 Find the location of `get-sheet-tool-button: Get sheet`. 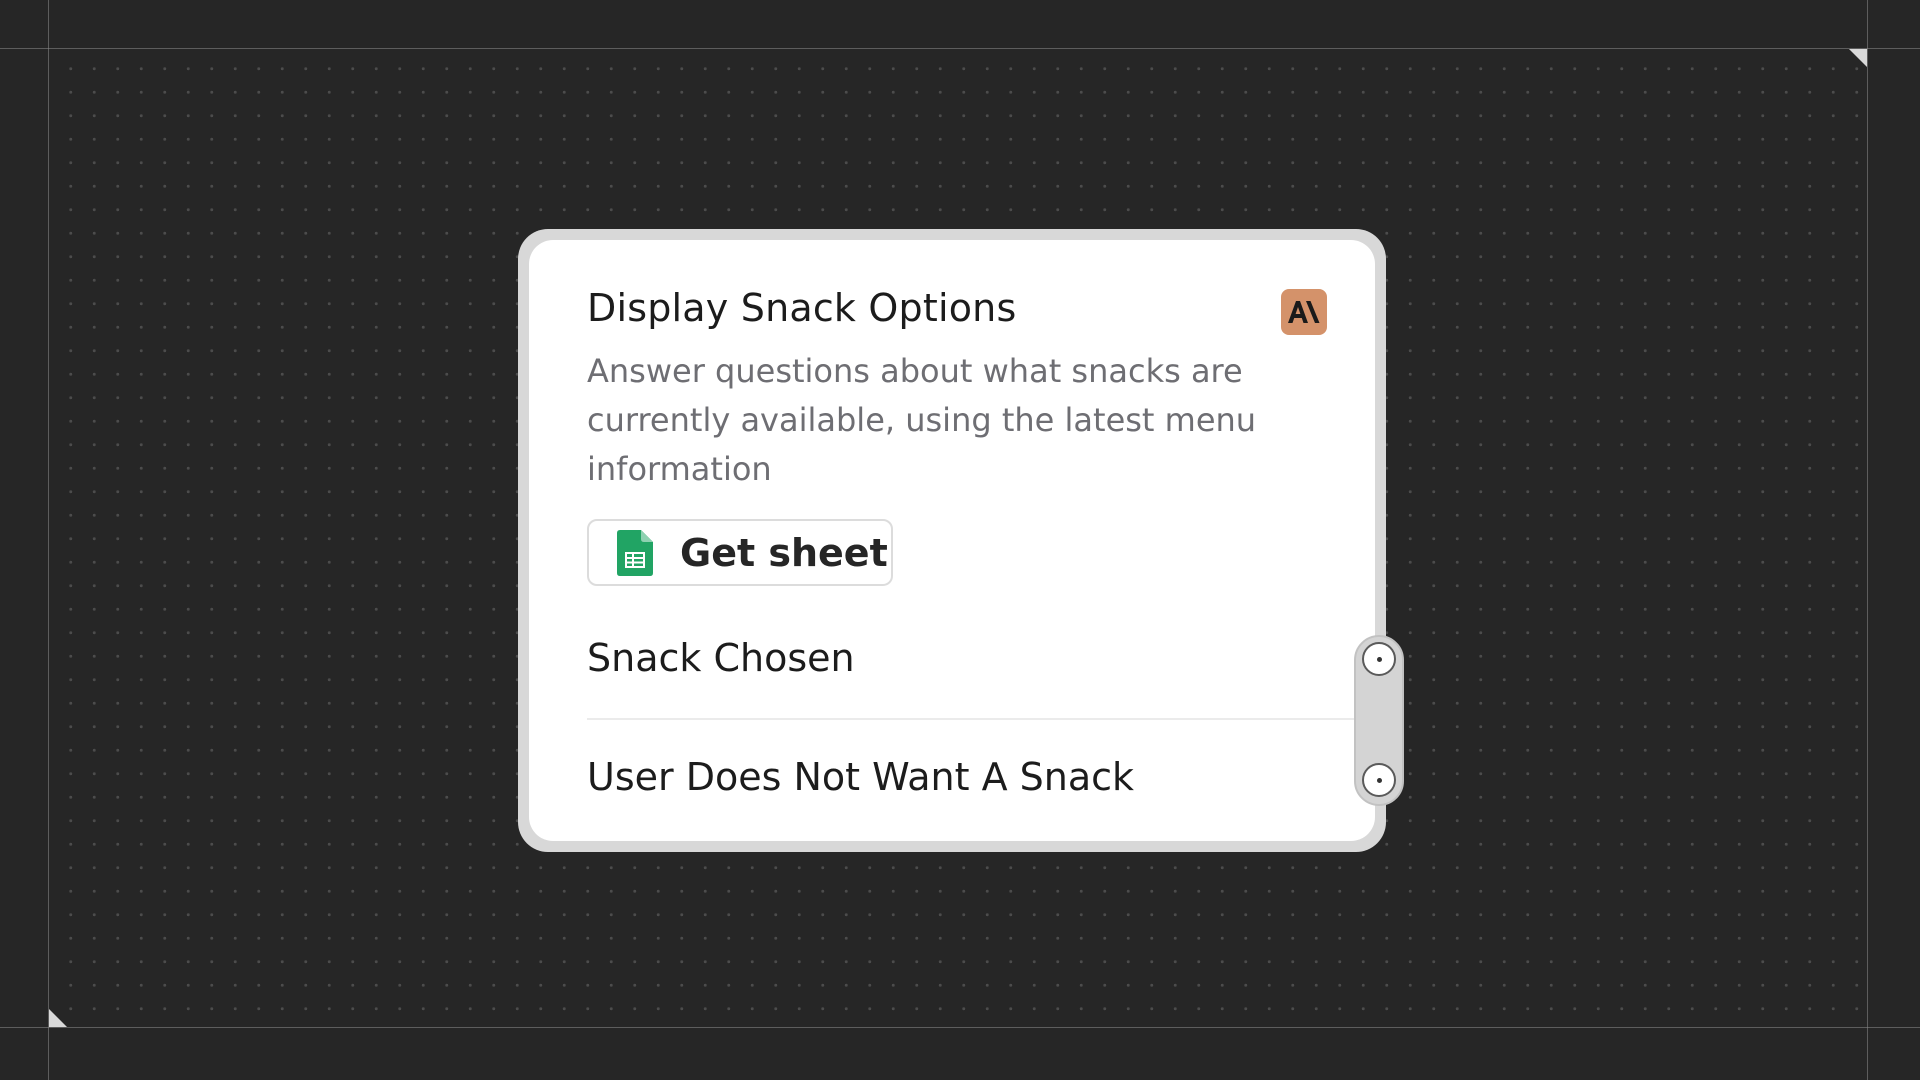

get-sheet-tool-button: Get sheet is located at coordinates (740, 552).